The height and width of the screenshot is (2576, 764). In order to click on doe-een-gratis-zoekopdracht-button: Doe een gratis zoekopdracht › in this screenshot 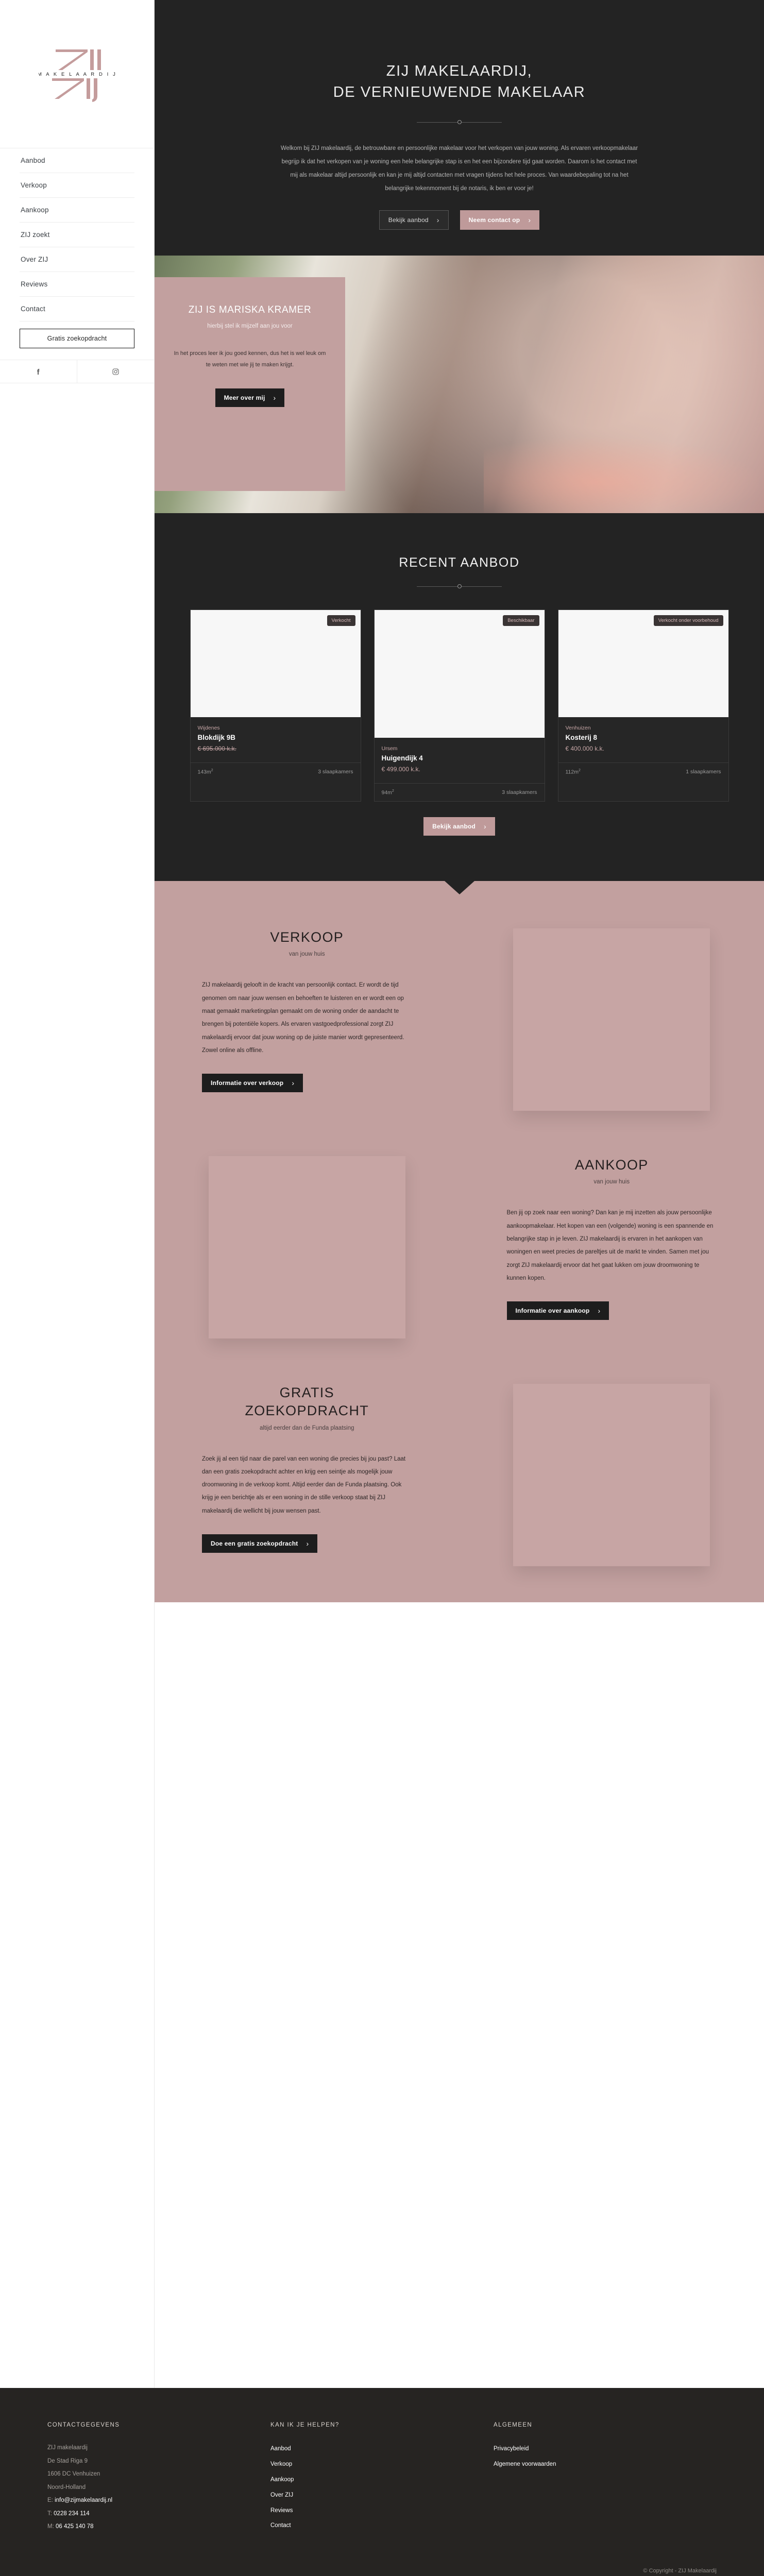, I will do `click(260, 1543)`.